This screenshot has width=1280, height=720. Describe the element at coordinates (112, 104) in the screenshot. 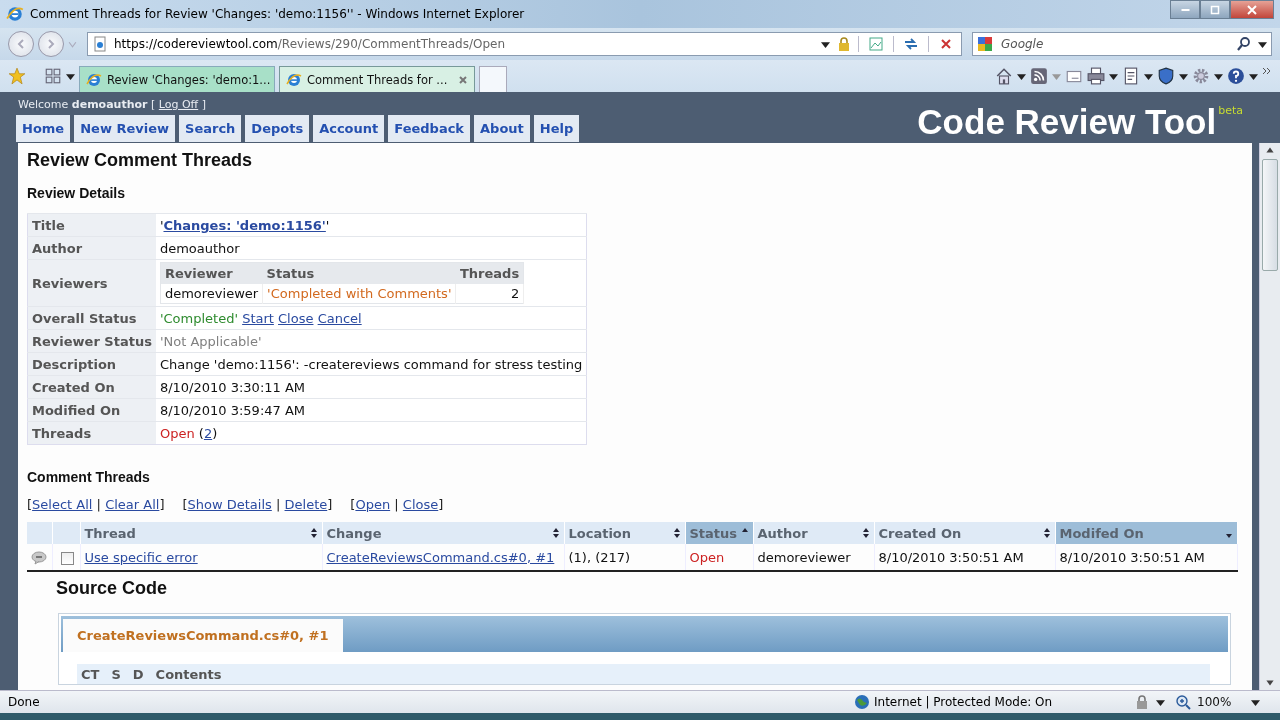

I see `welcome-text: Welcome demoauthor [ Log Off ]` at that location.